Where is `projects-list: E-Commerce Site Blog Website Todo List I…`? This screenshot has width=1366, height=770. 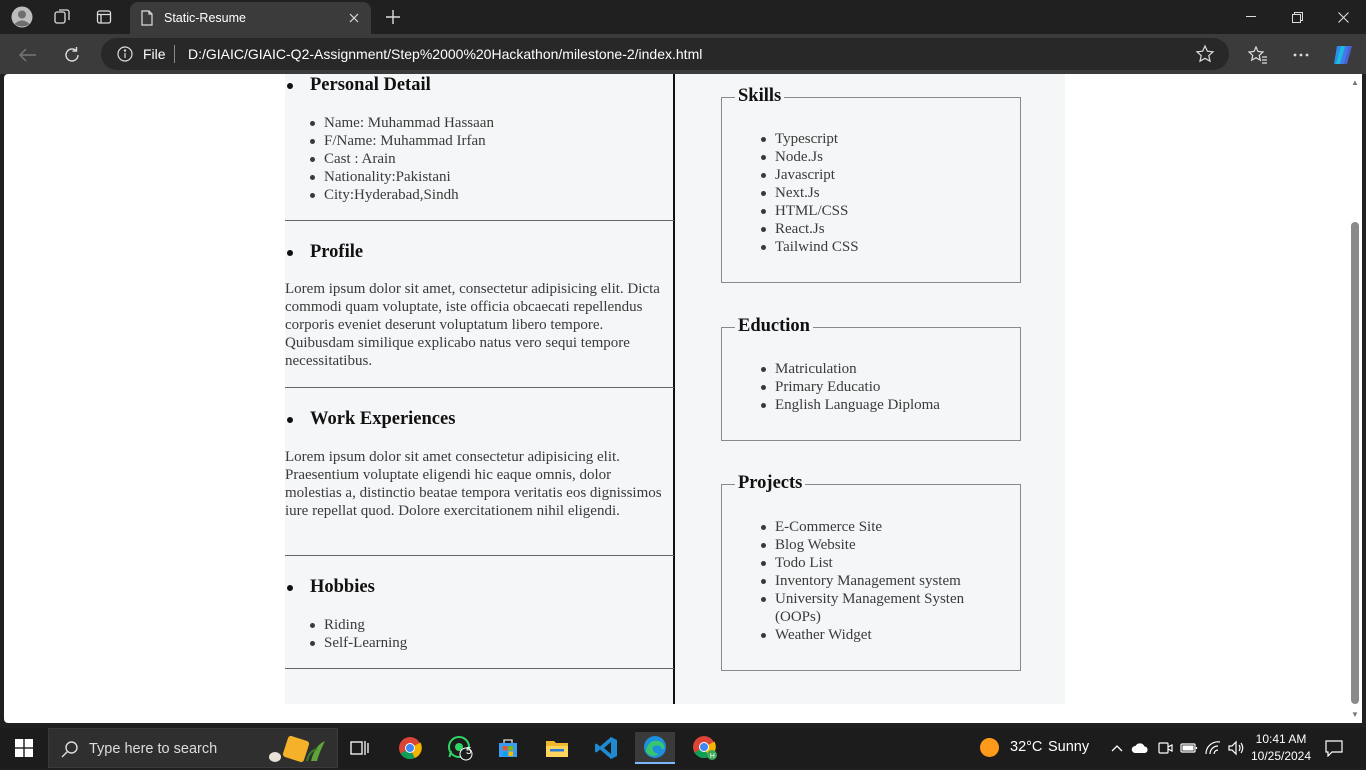 projects-list: E-Commerce Site Blog Website Todo List I… is located at coordinates (867, 581).